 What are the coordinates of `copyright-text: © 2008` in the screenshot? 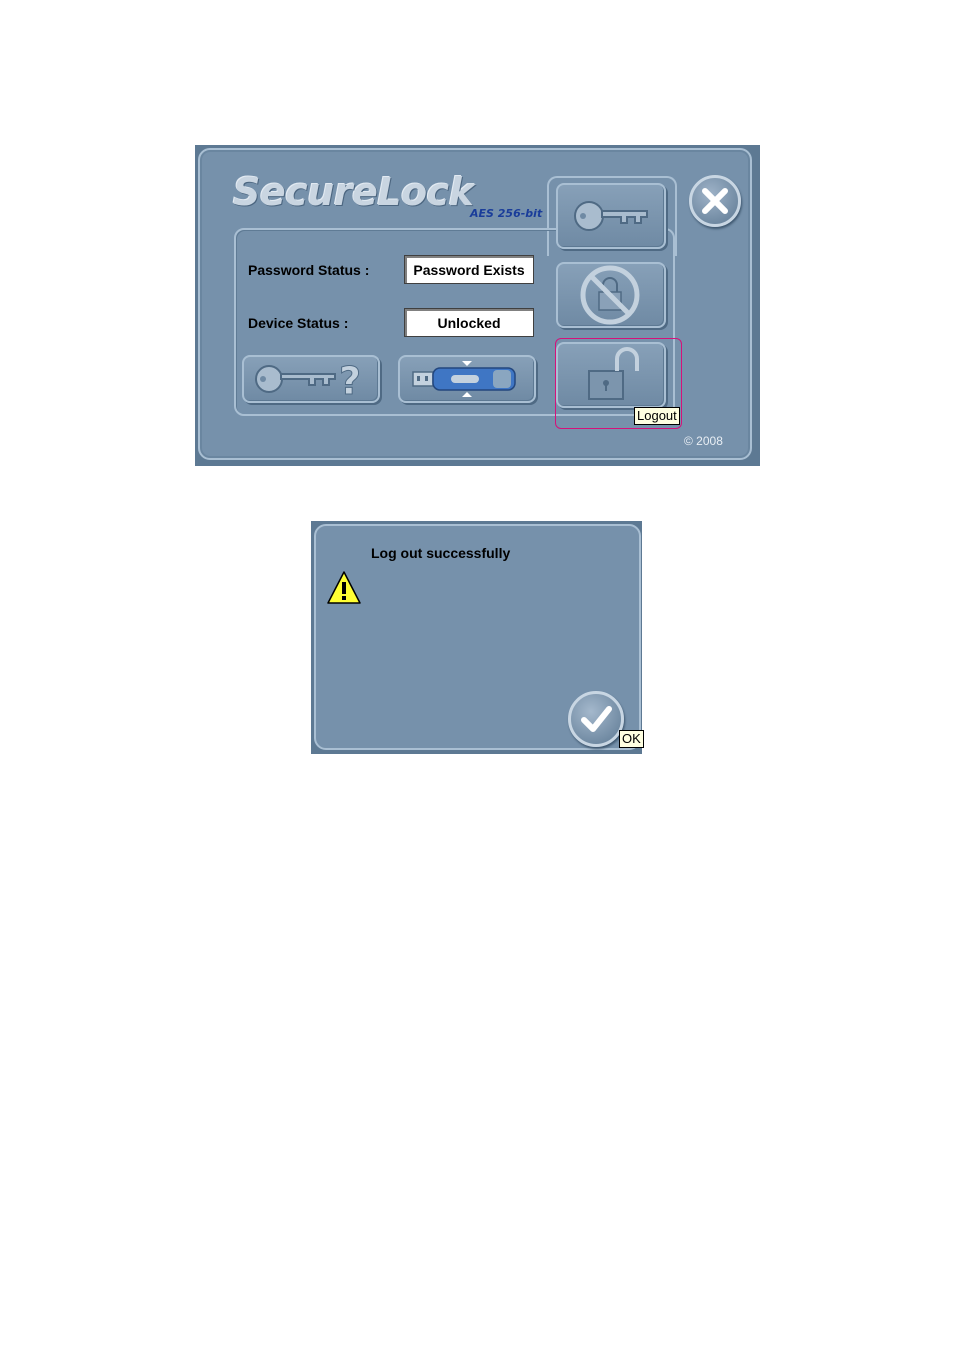 It's located at (703, 441).